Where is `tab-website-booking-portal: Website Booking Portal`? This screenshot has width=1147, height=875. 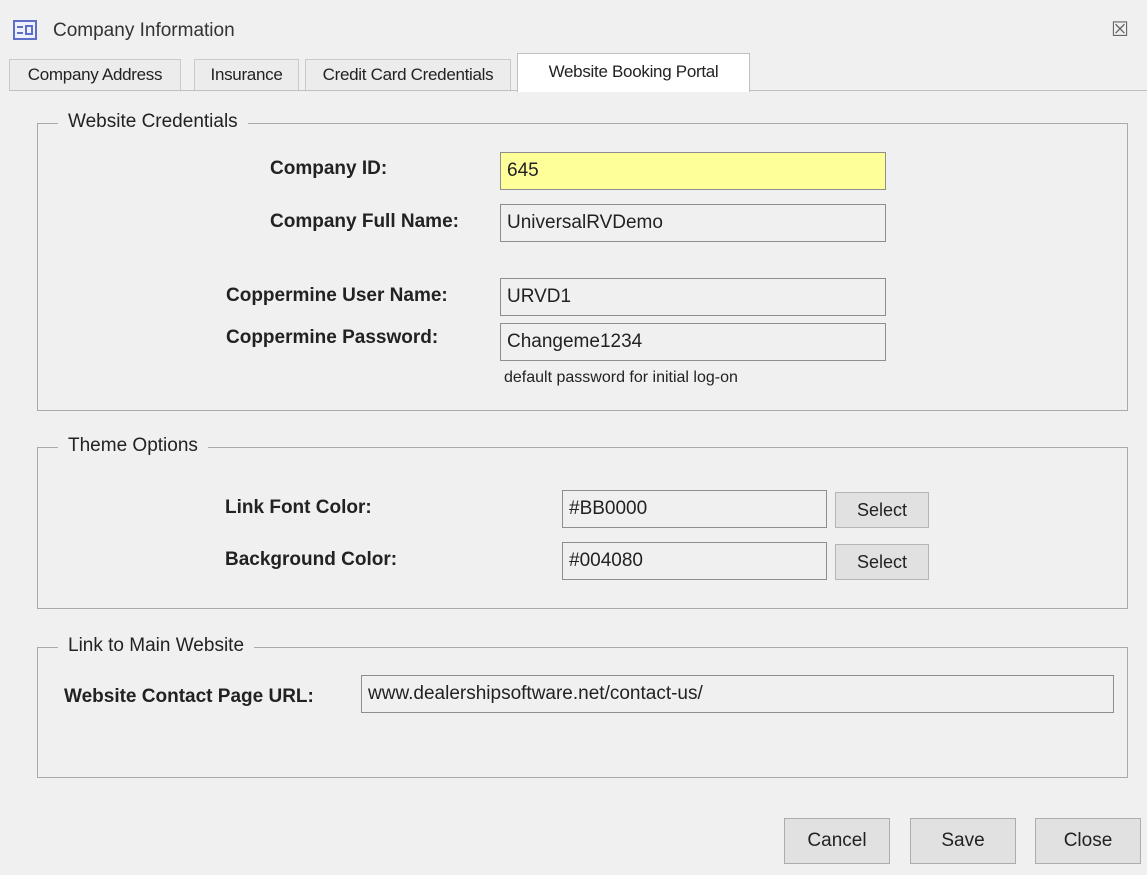 tab-website-booking-portal: Website Booking Portal is located at coordinates (633, 72).